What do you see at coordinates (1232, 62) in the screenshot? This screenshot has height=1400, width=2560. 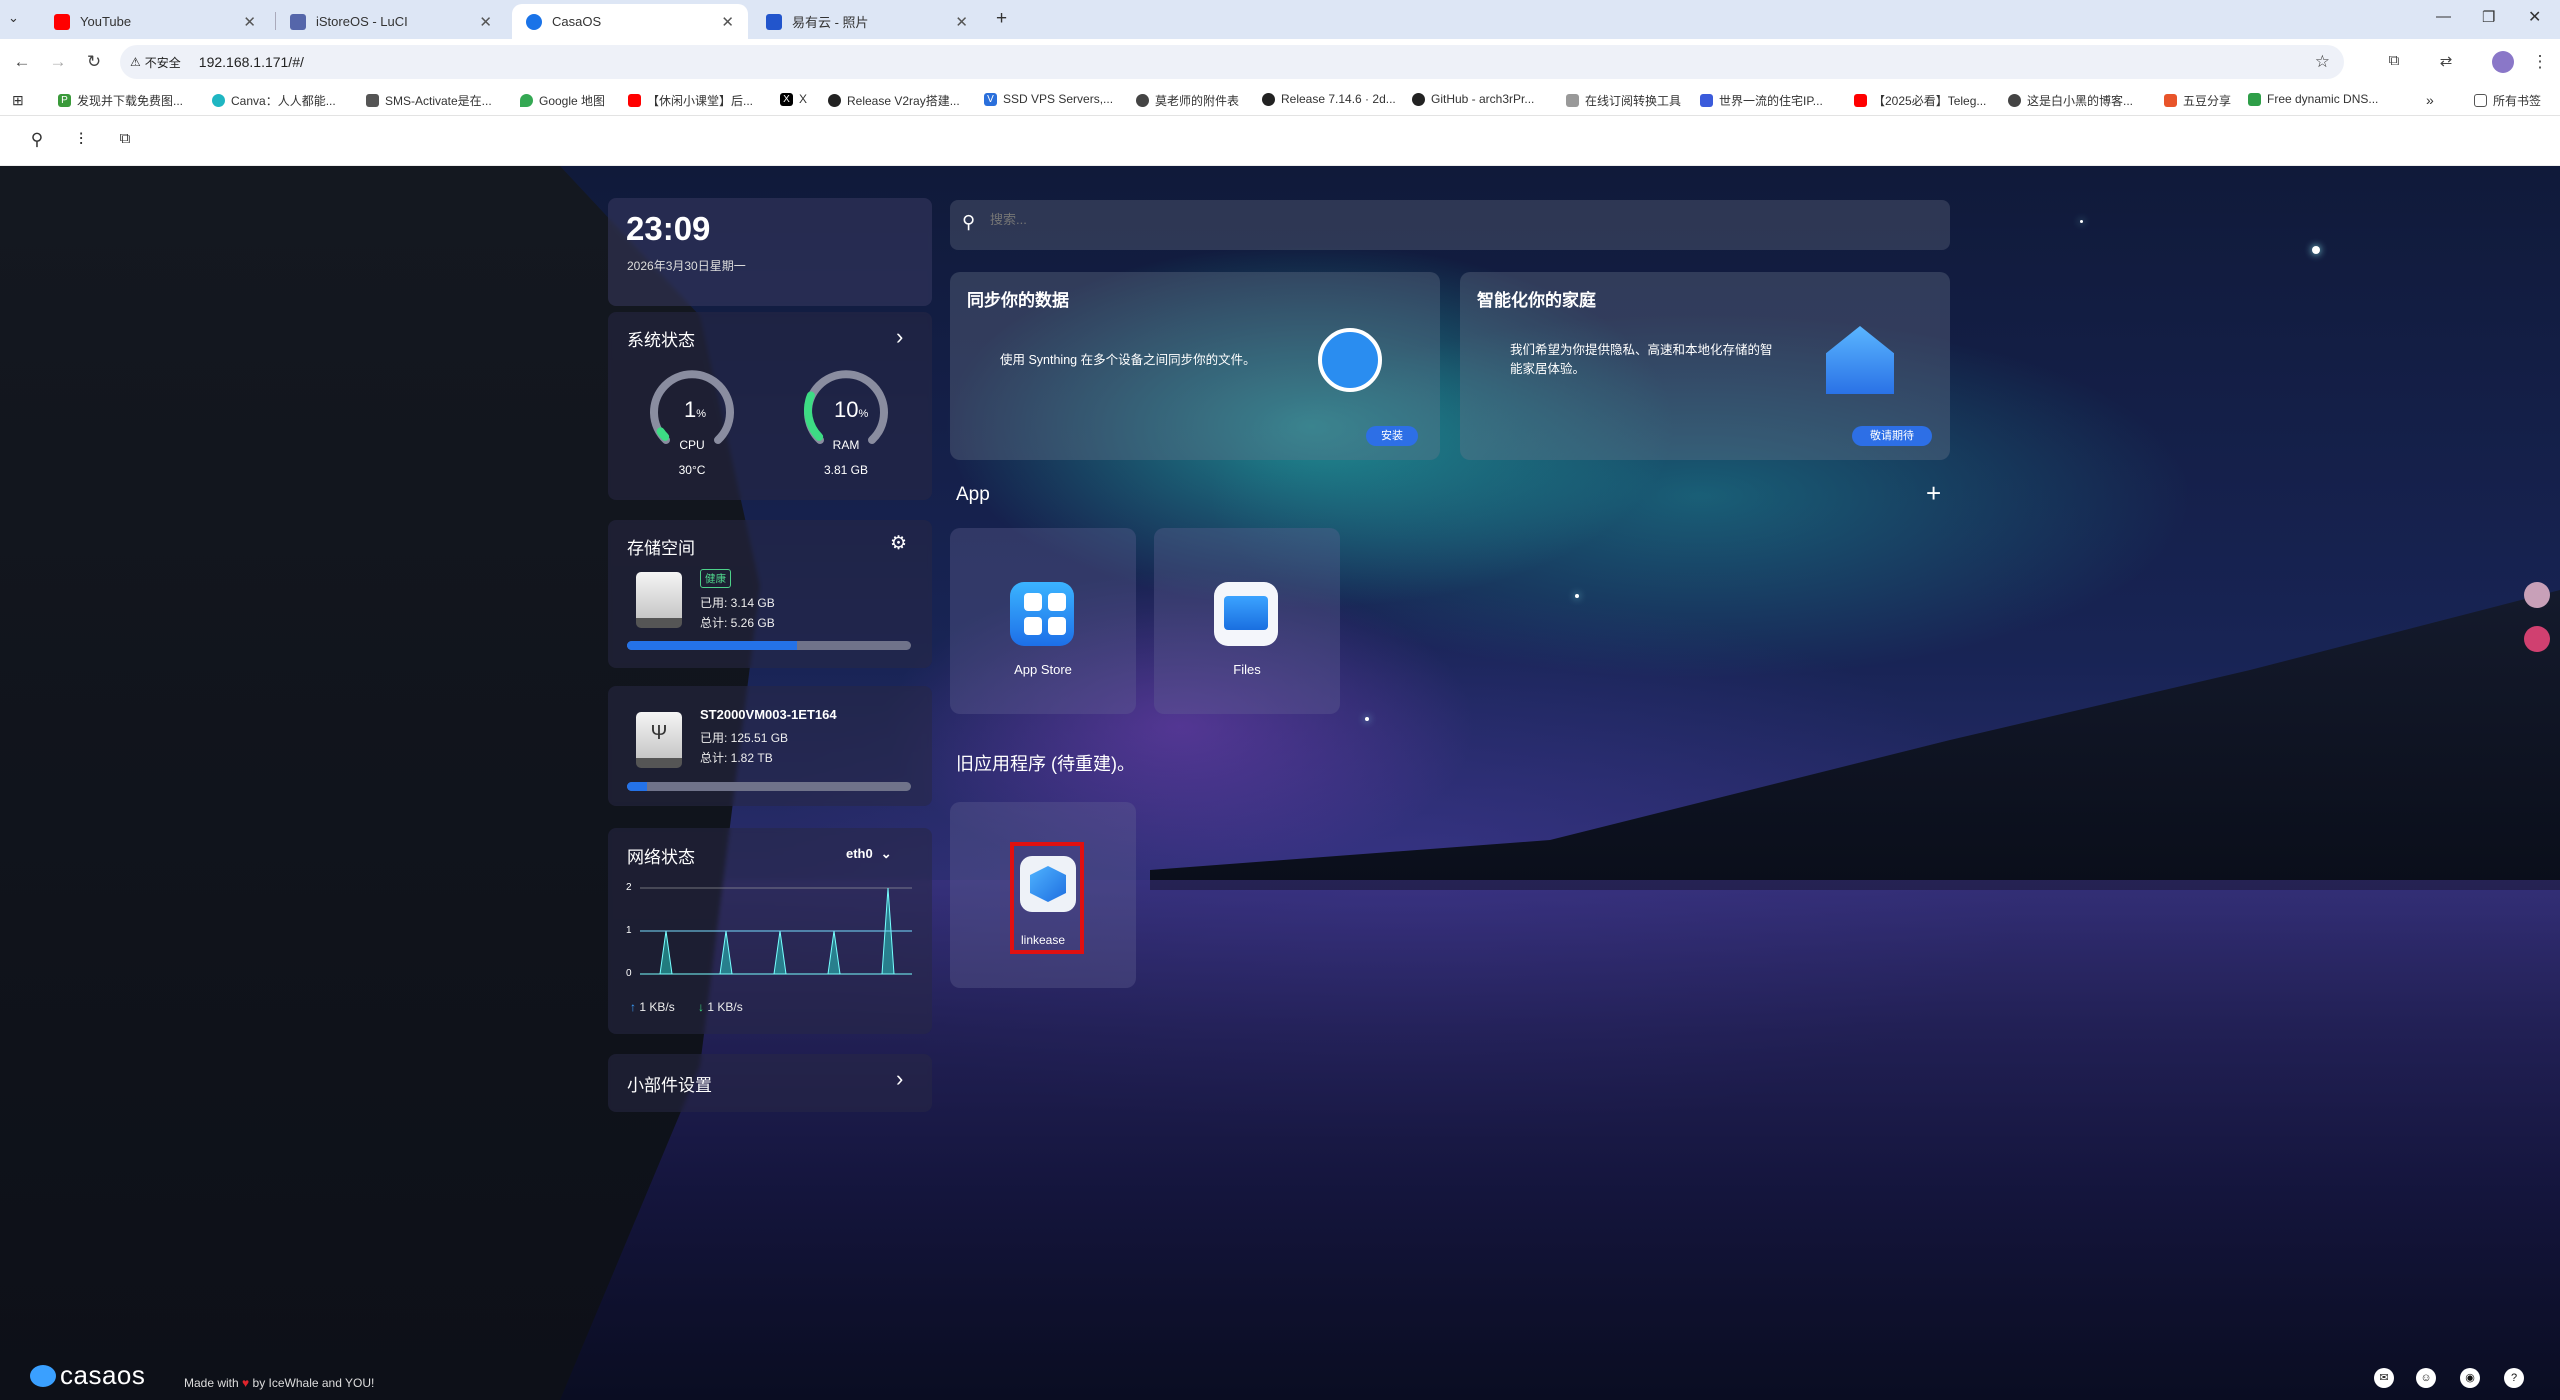 I see `omnibox: ⚠ 不安全 192.168.1.171/#/ ☆` at bounding box center [1232, 62].